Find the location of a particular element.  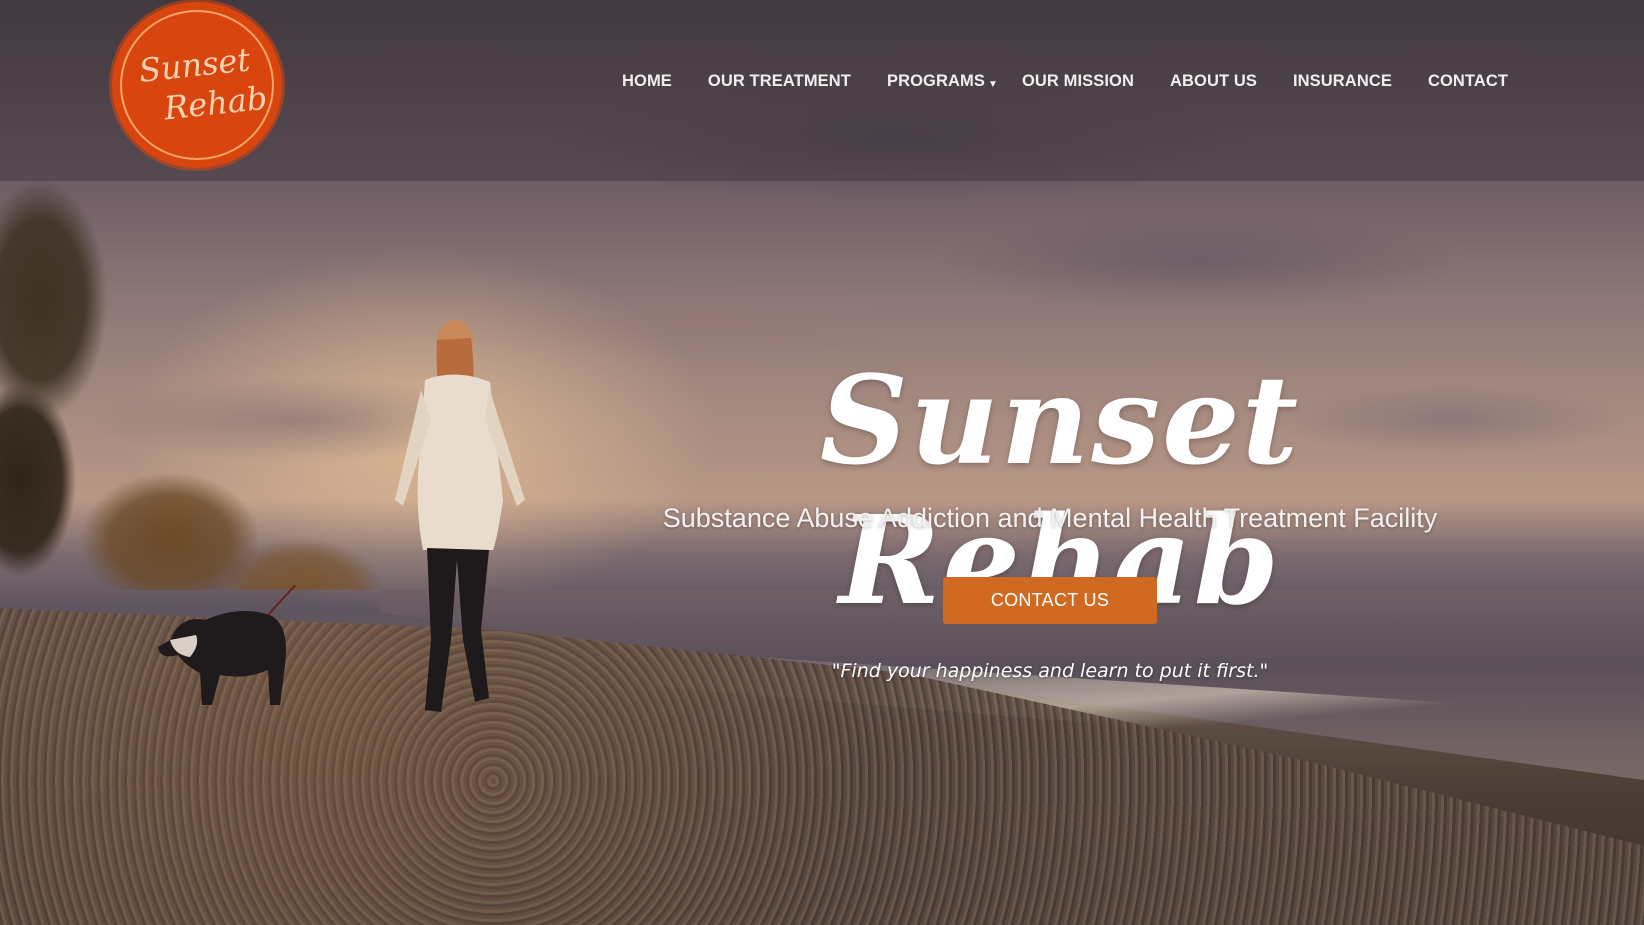

site-logo: Sunset Rehab is located at coordinates (197, 85).